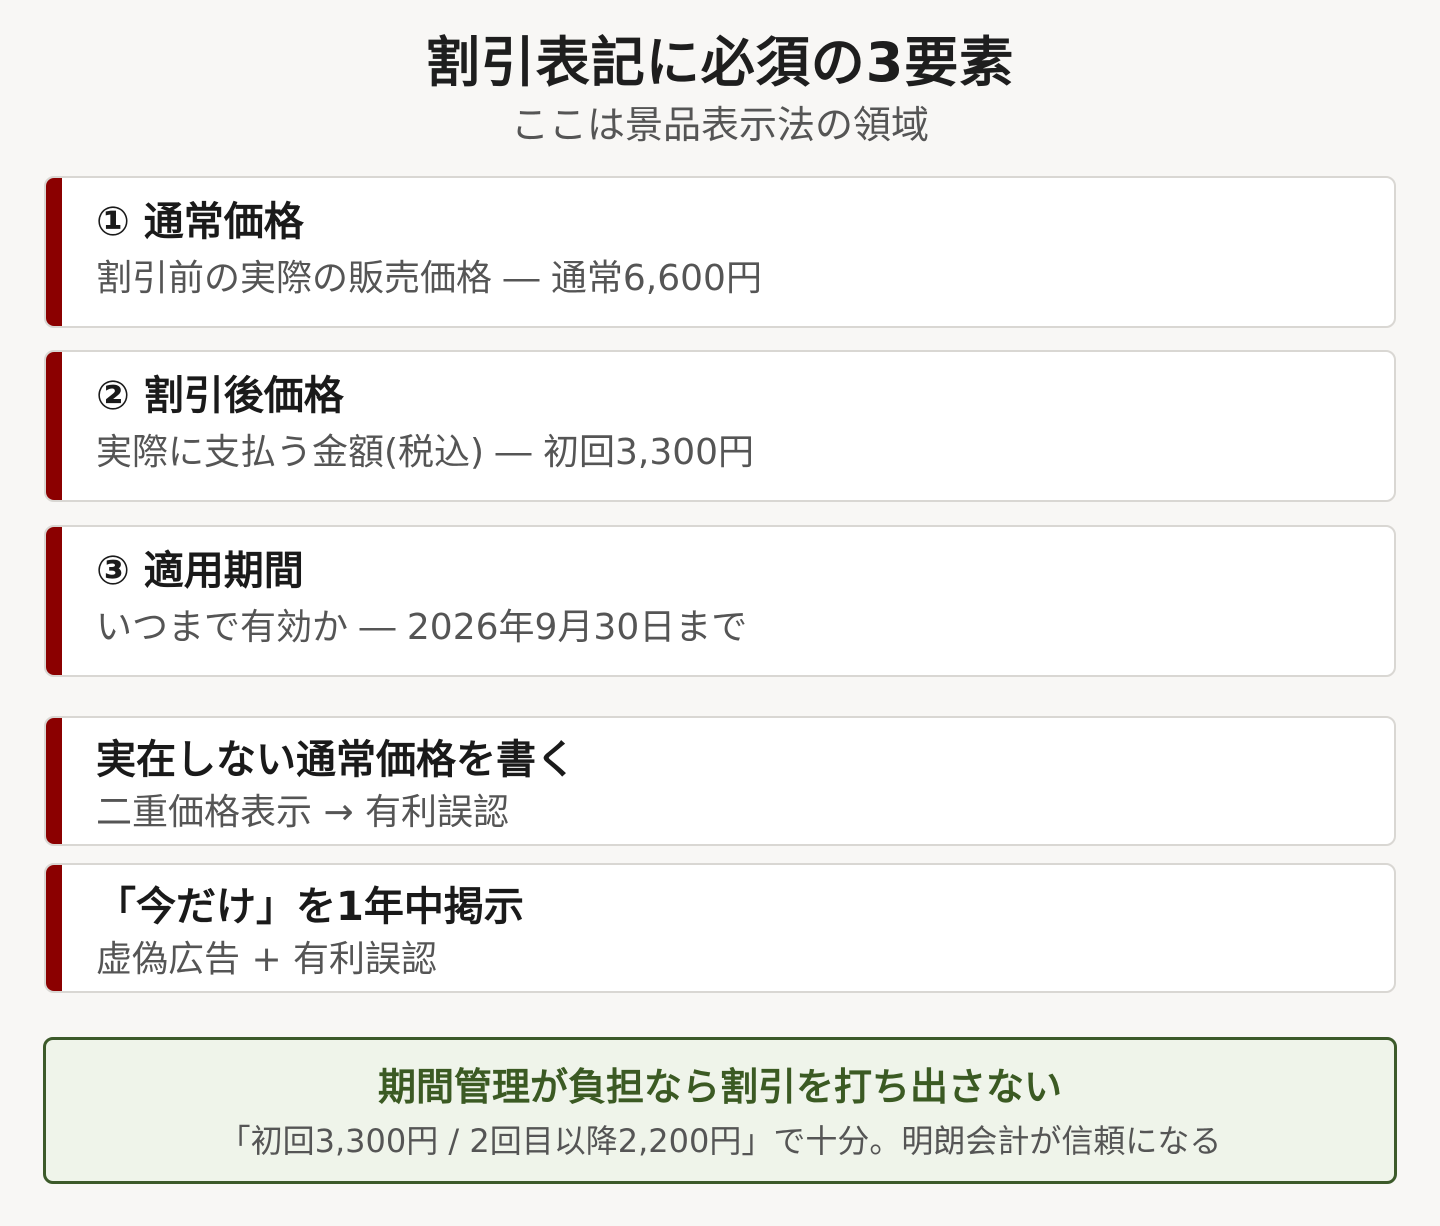  I want to click on violation-card-limited-time: 「今だけ」を1年中掲示 虚偽広告 + 有利誤認, so click(720, 928).